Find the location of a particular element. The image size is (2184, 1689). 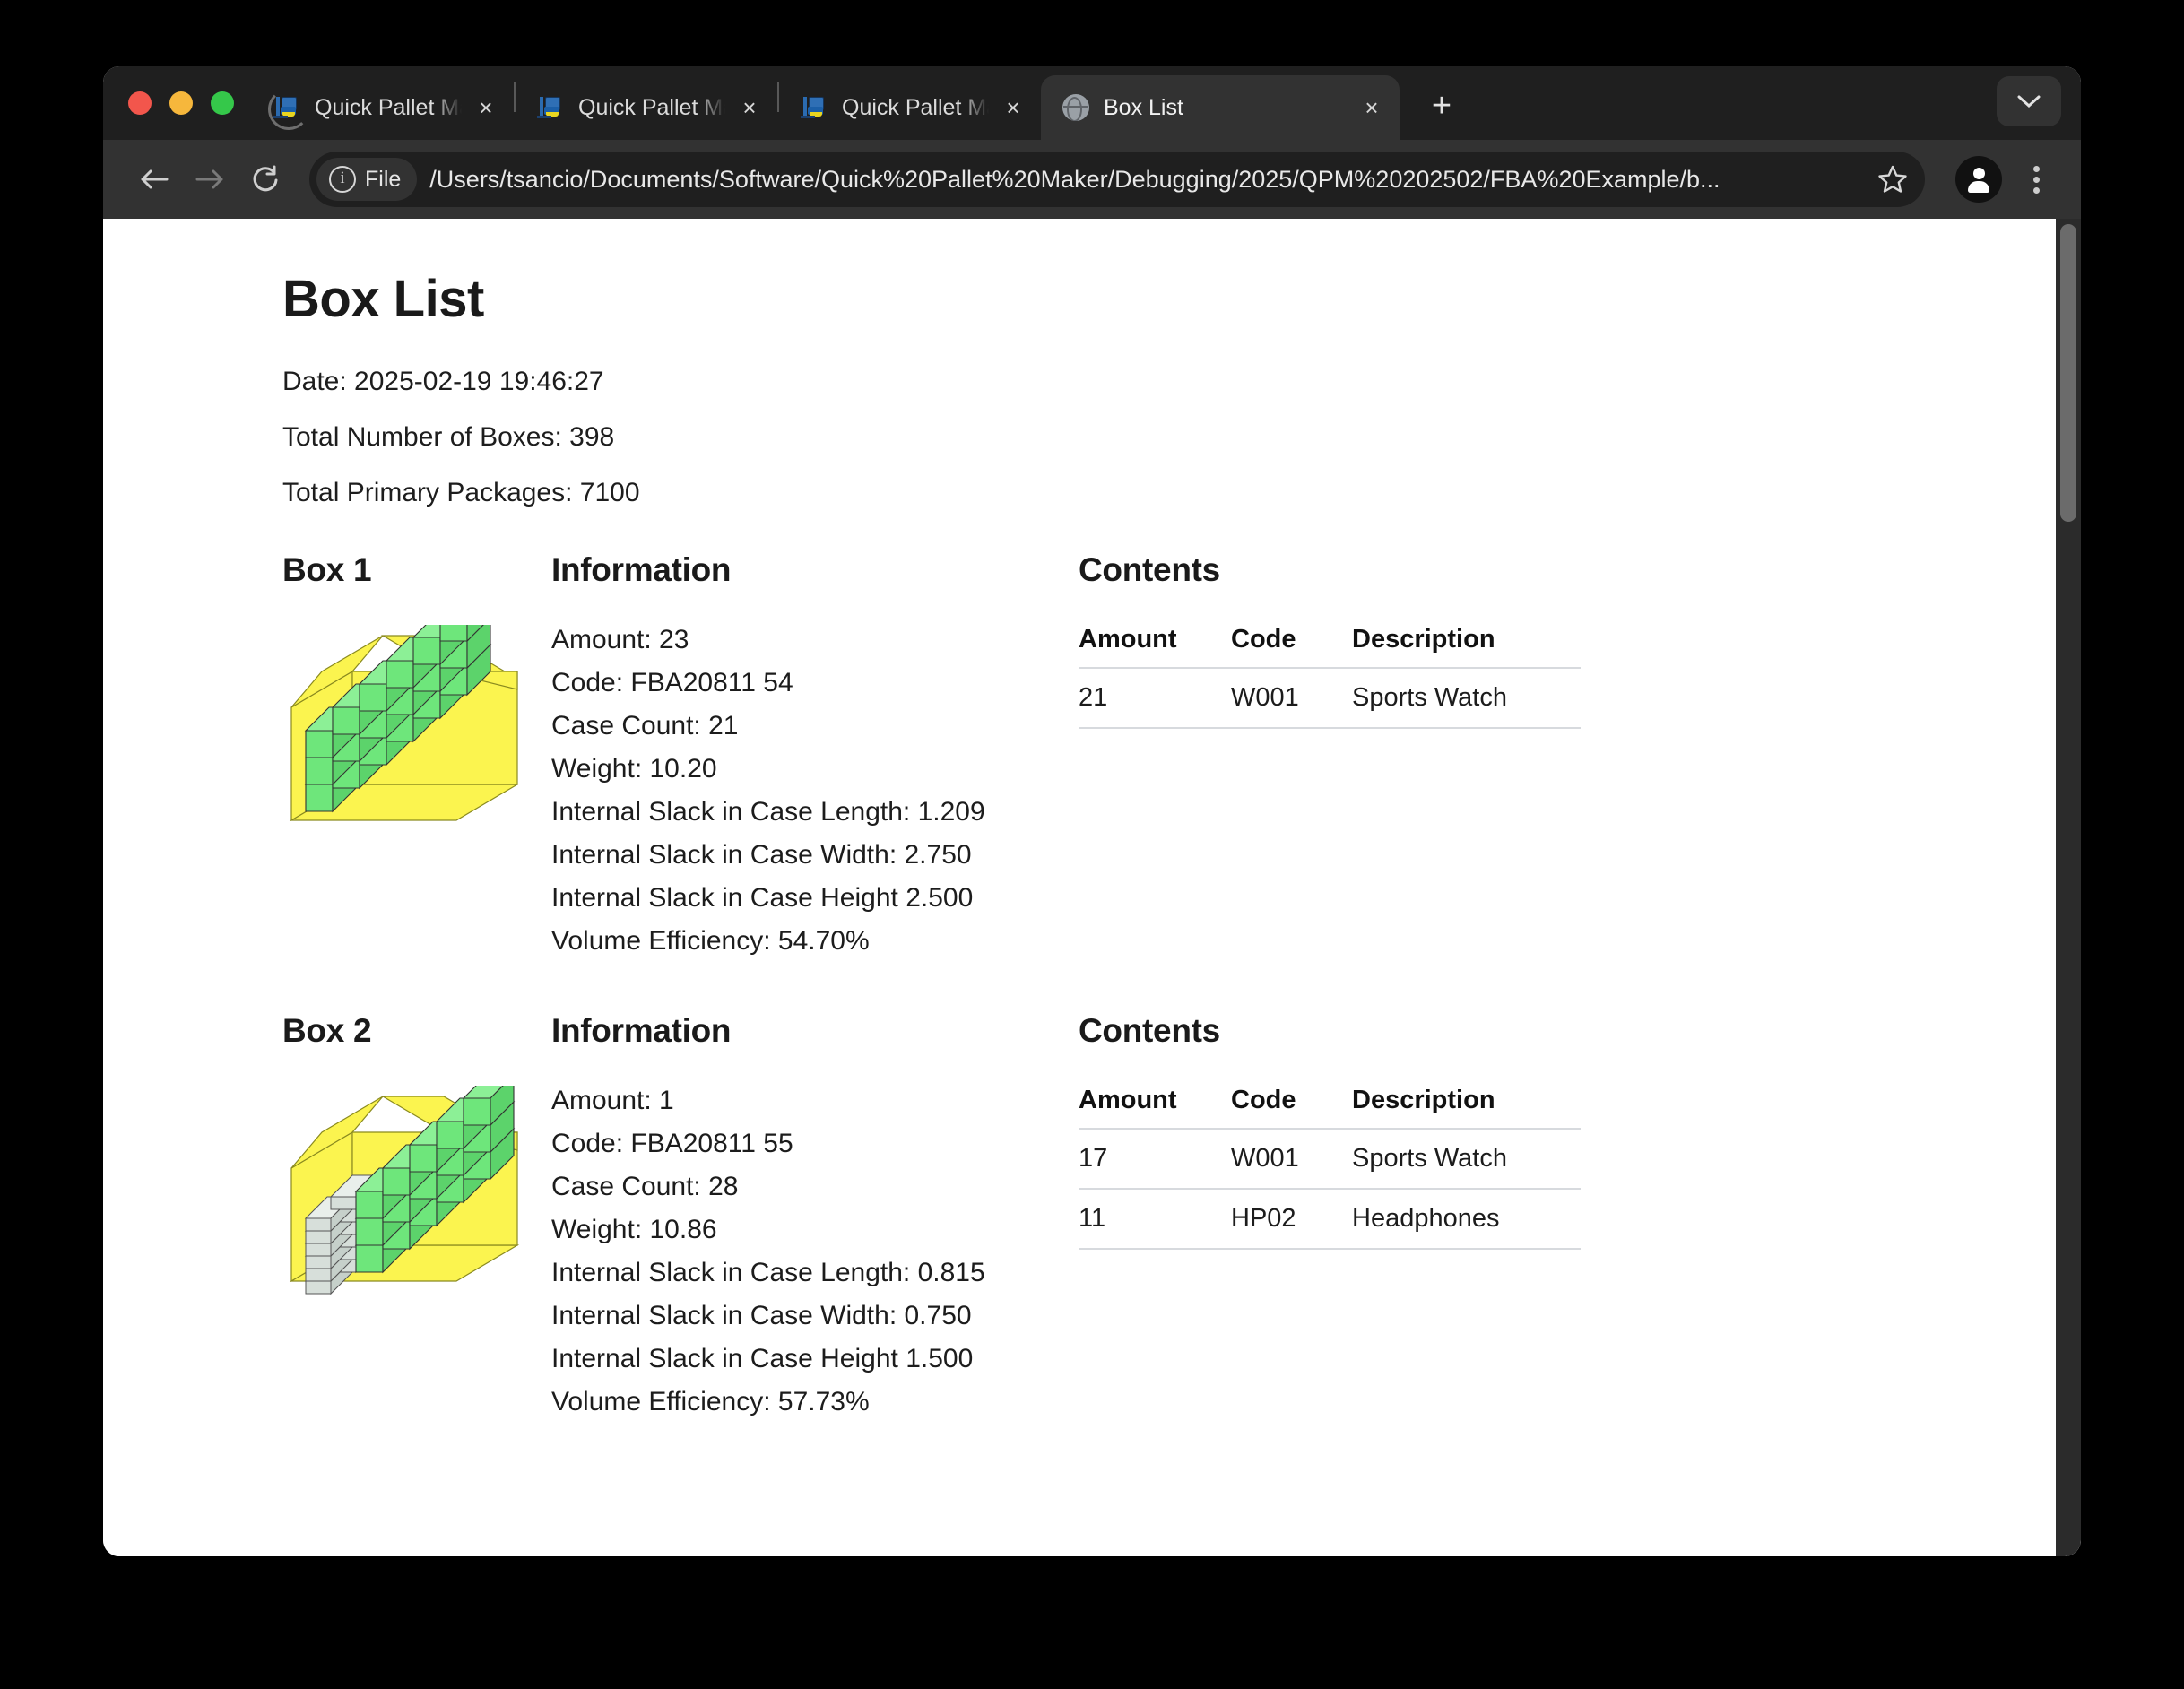

info-slack-length: Internal Slack in Case Length: 1.209 is located at coordinates (768, 812).